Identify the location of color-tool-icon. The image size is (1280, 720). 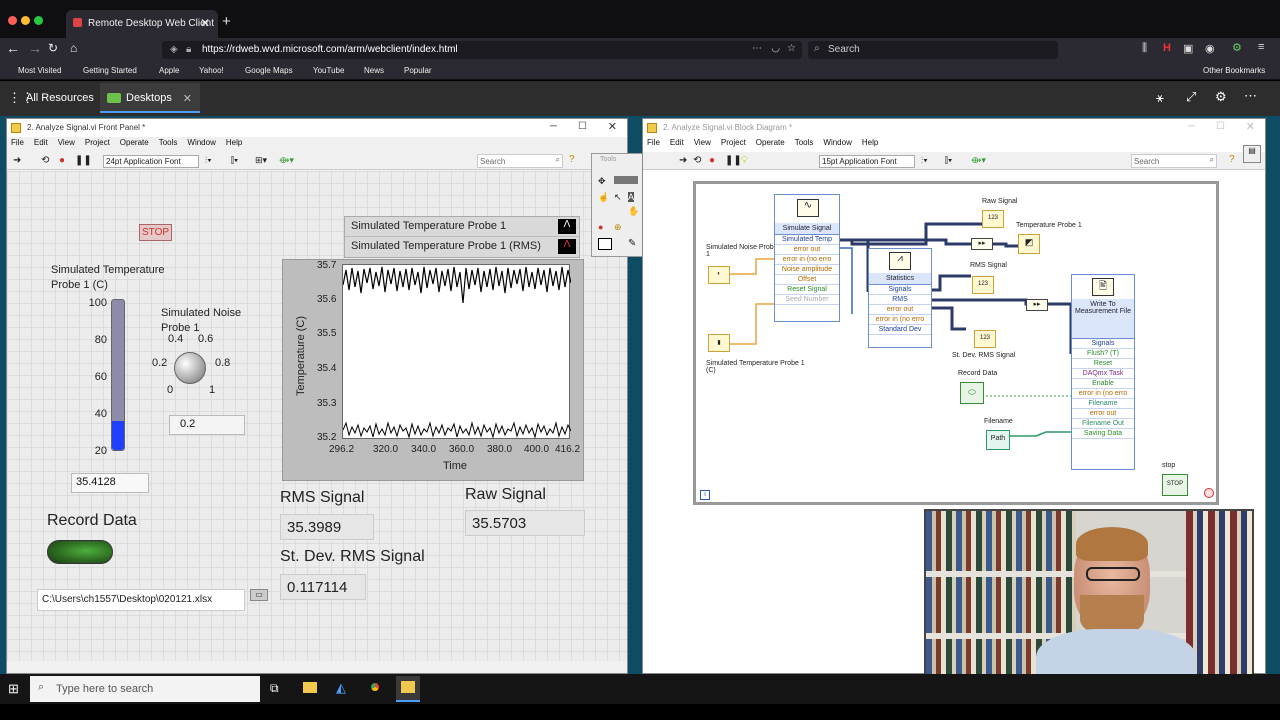
(605, 244).